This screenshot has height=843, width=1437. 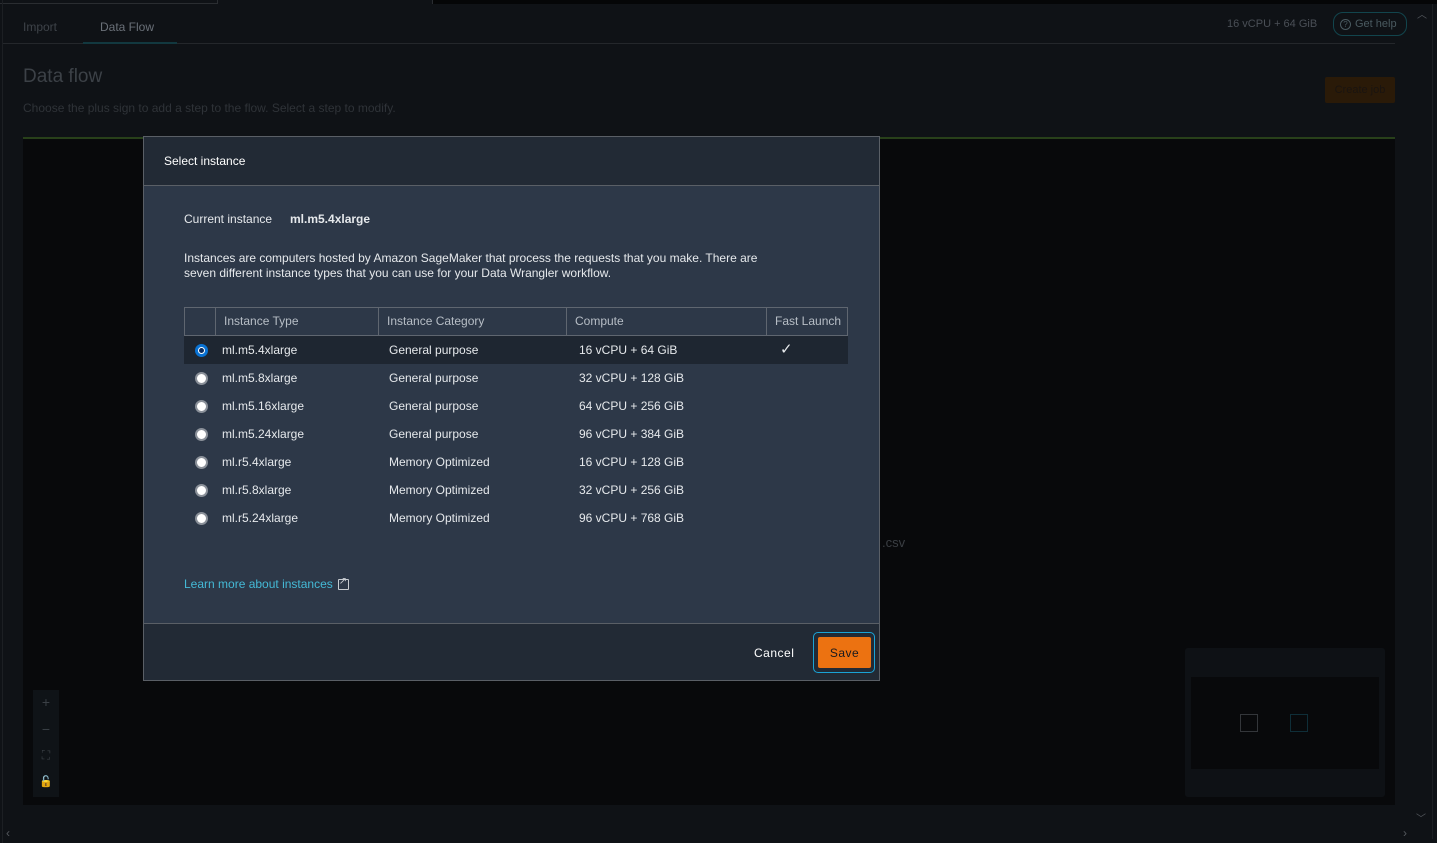 I want to click on column-header-fast-launch: Fast Launch, so click(x=807, y=321).